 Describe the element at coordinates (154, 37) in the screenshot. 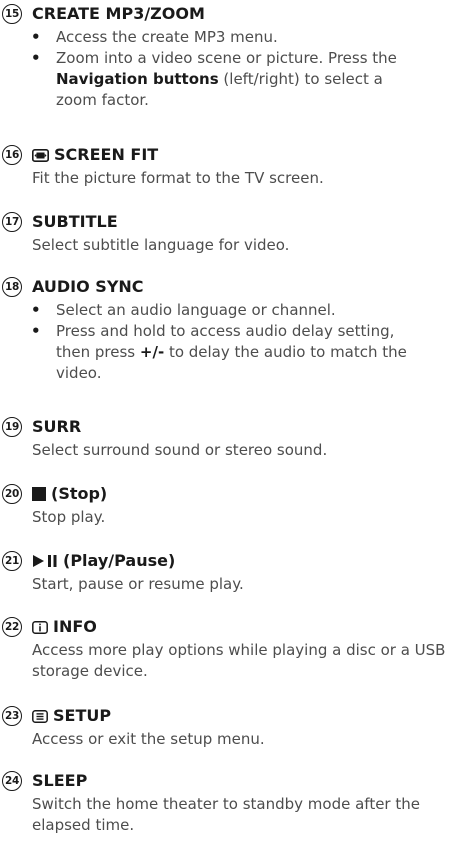

I see `bullet-item: • Access the create MP3 menu.` at that location.